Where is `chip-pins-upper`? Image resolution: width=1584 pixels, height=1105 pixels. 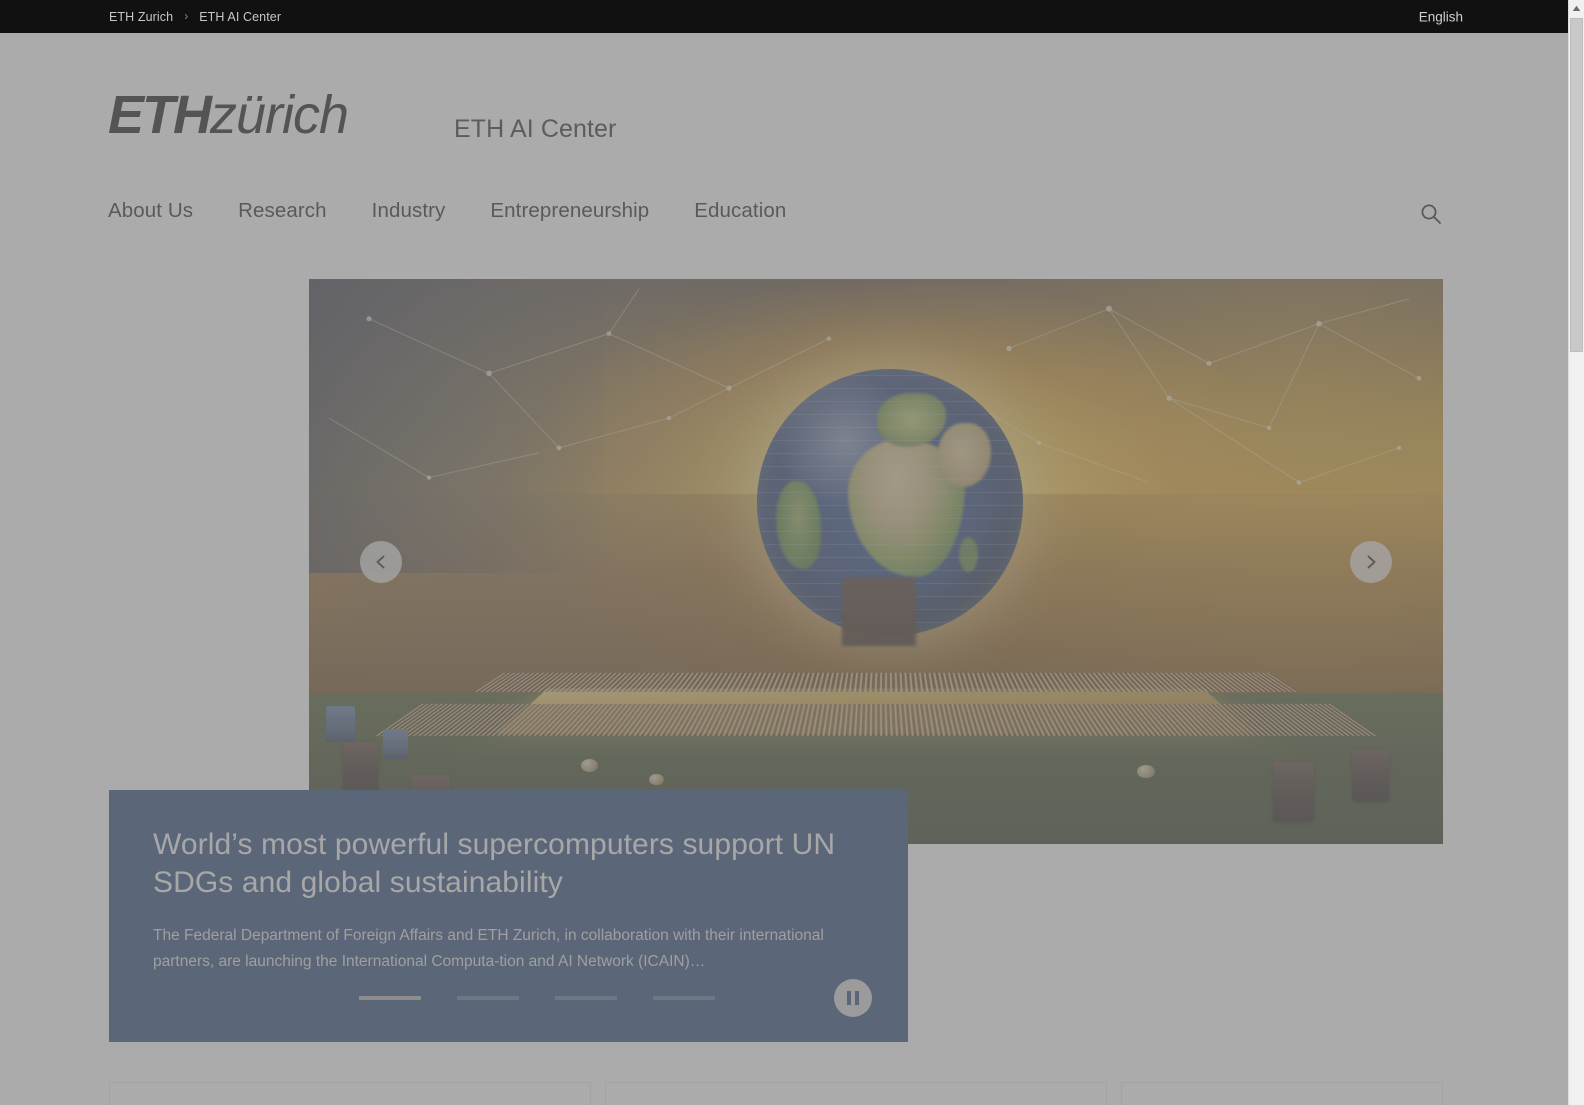 chip-pins-upper is located at coordinates (887, 682).